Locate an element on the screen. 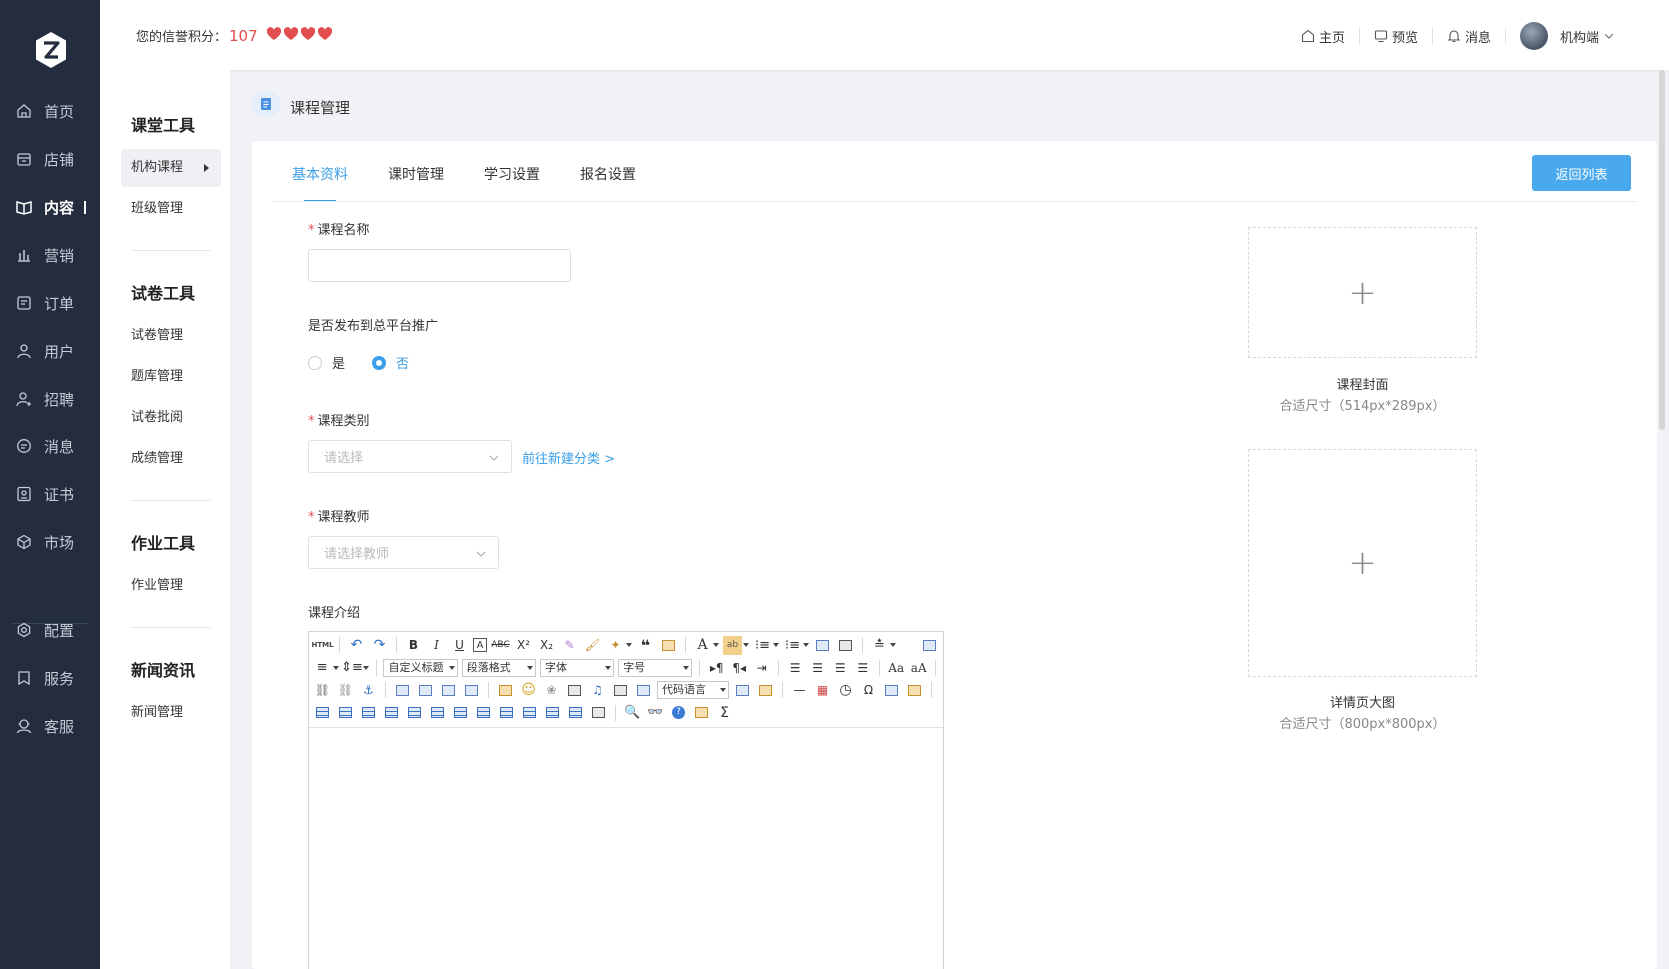 This screenshot has width=1669, height=969. auto-format-icon: ✦ is located at coordinates (615, 645).